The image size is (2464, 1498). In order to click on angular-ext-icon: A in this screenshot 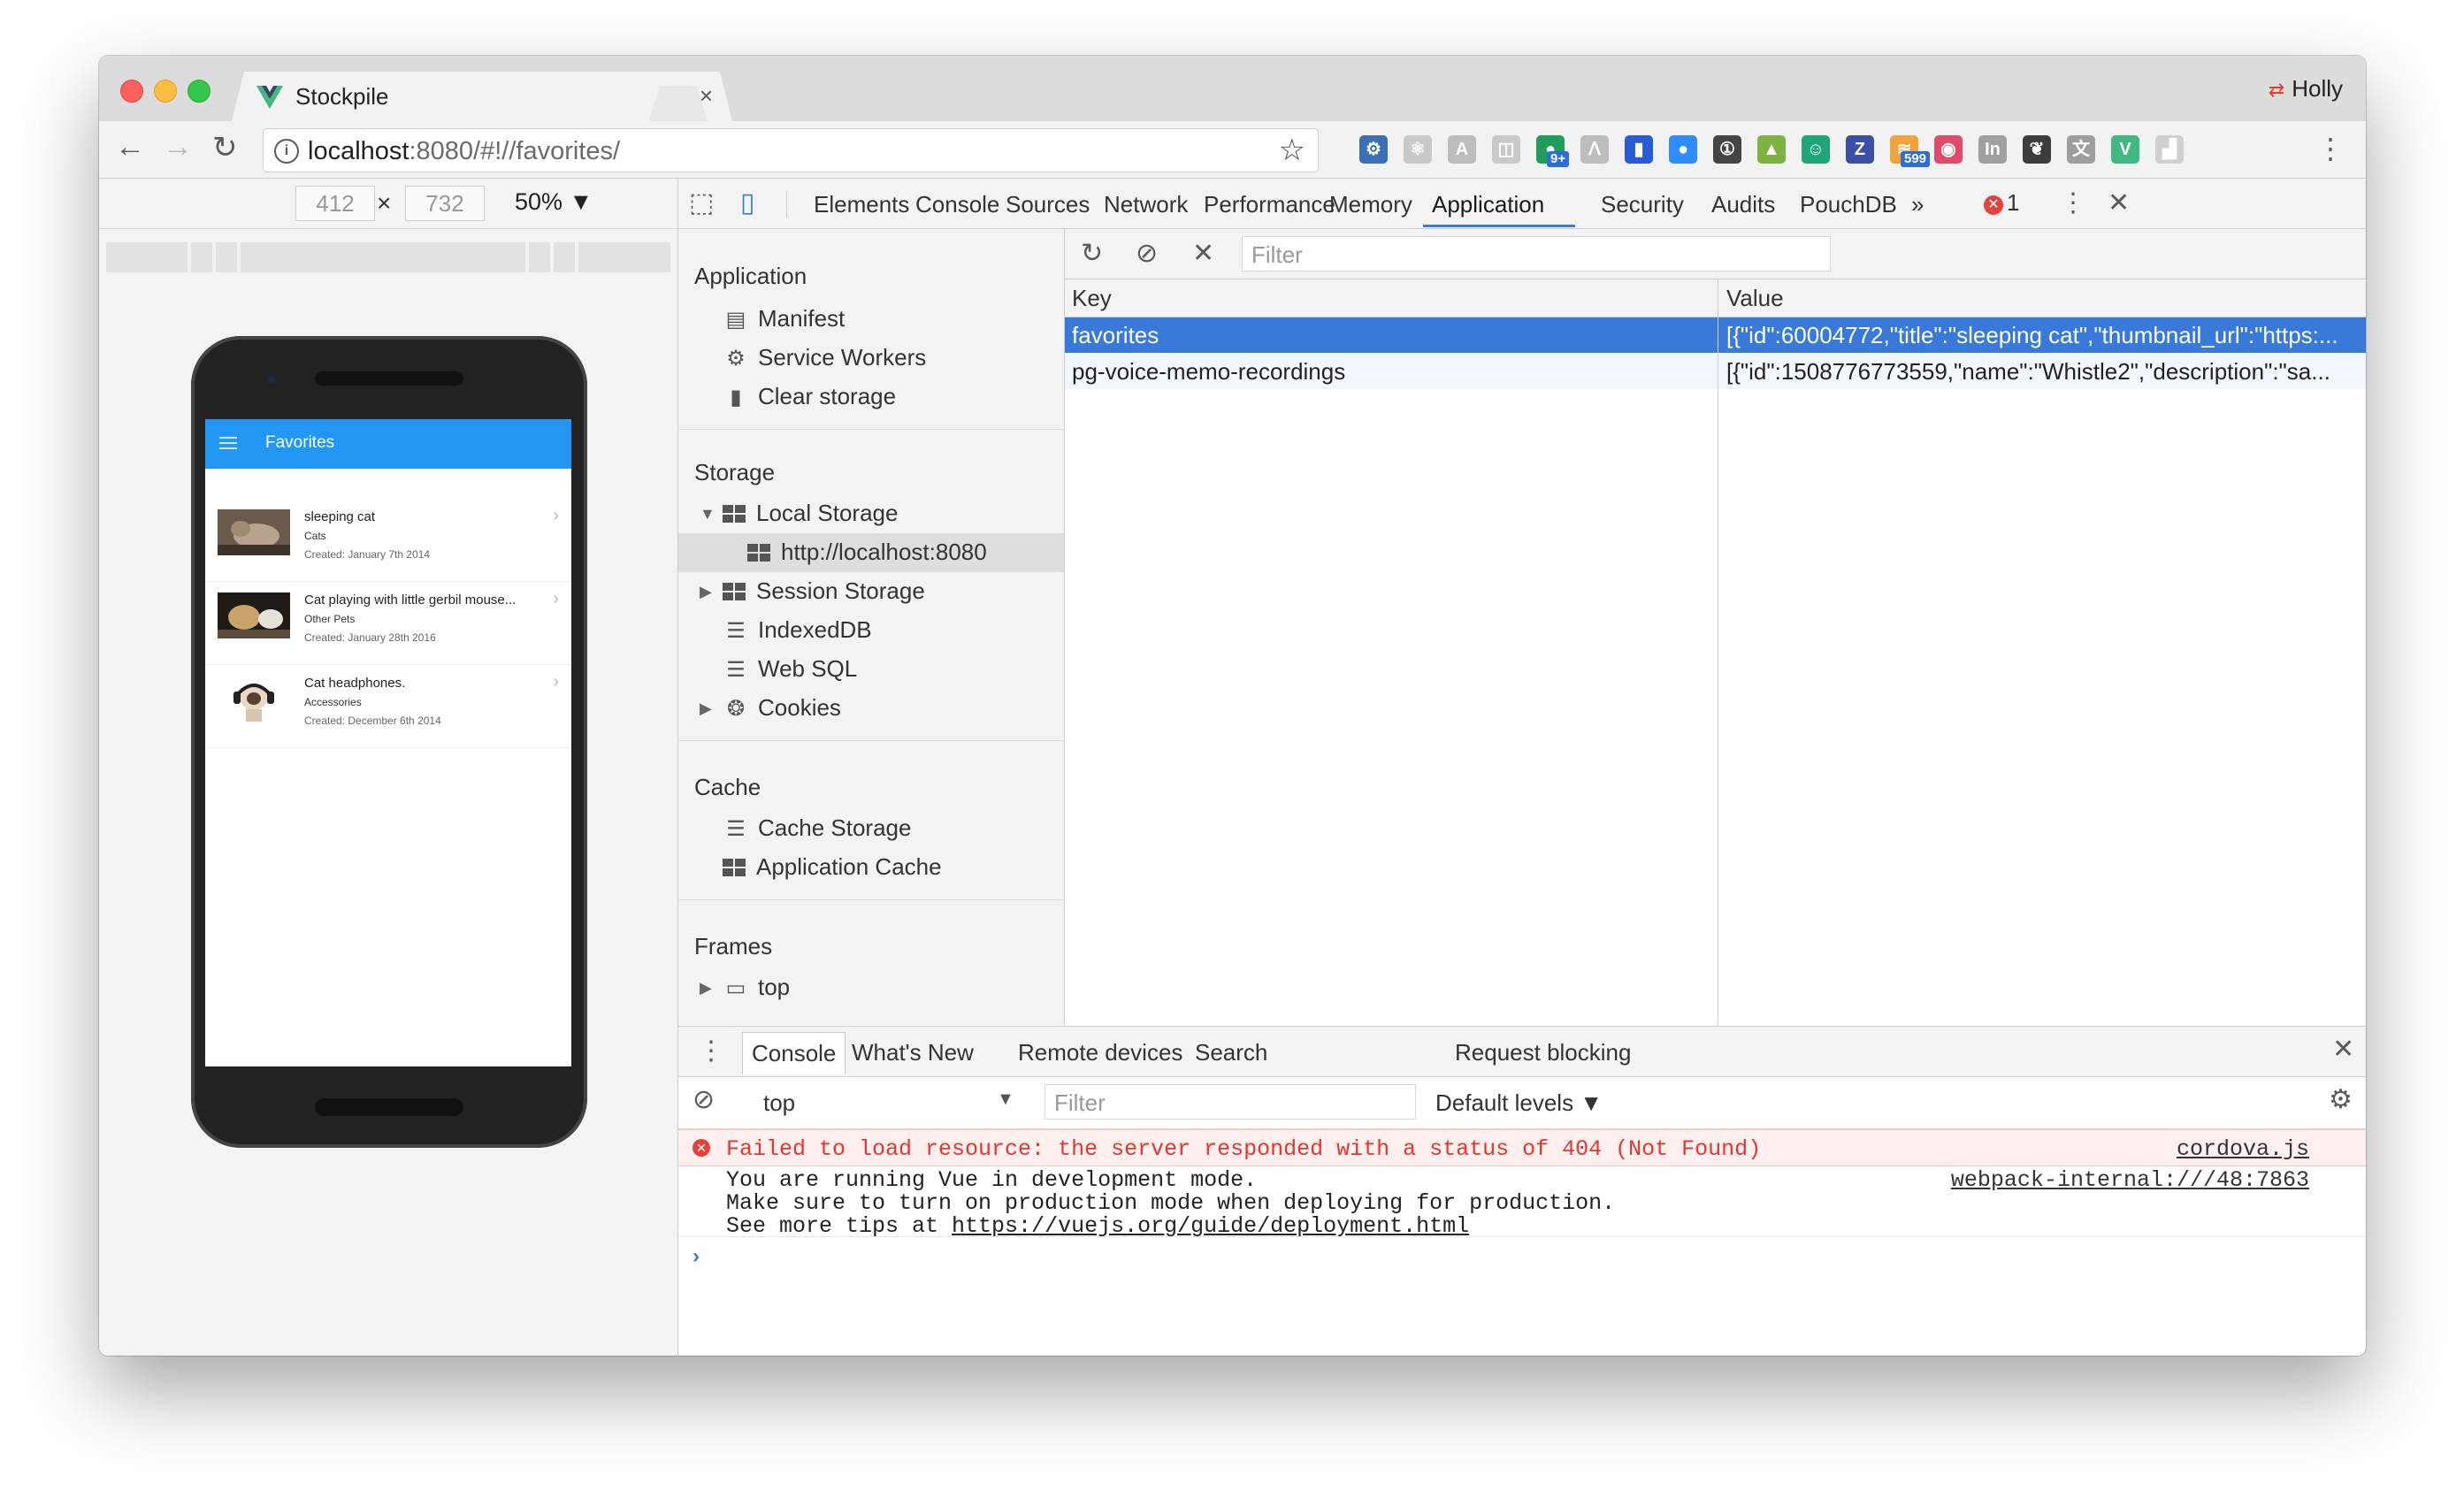, I will do `click(1462, 150)`.